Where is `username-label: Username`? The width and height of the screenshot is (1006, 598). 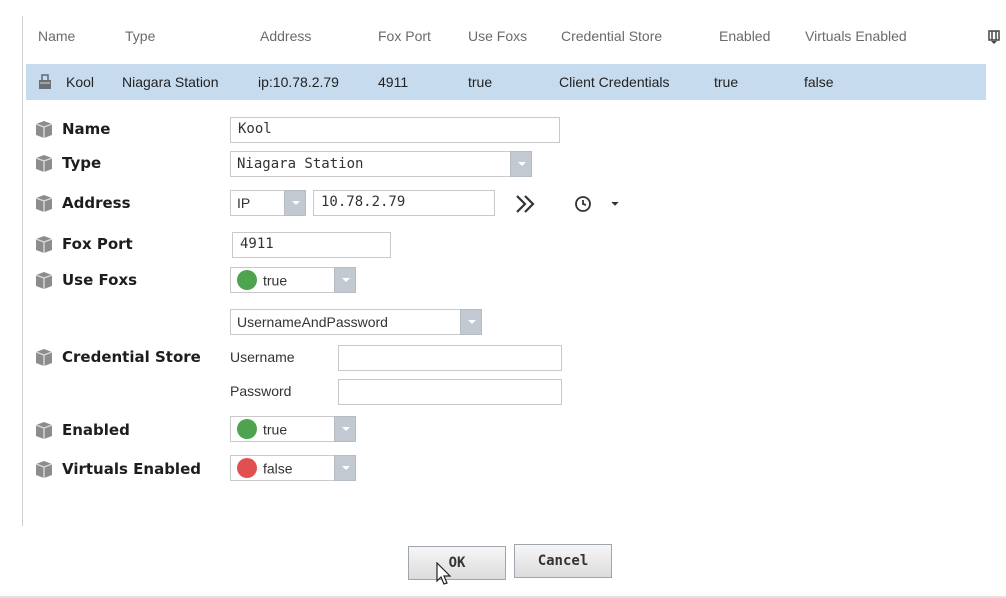
username-label: Username is located at coordinates (262, 357).